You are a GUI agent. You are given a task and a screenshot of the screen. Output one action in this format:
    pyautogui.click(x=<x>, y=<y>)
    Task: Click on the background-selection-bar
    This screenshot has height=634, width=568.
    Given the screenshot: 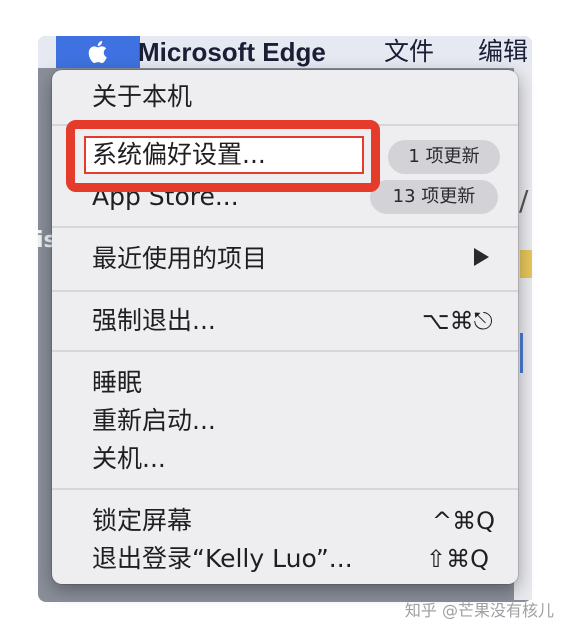 What is the action you would take?
    pyautogui.click(x=521, y=353)
    